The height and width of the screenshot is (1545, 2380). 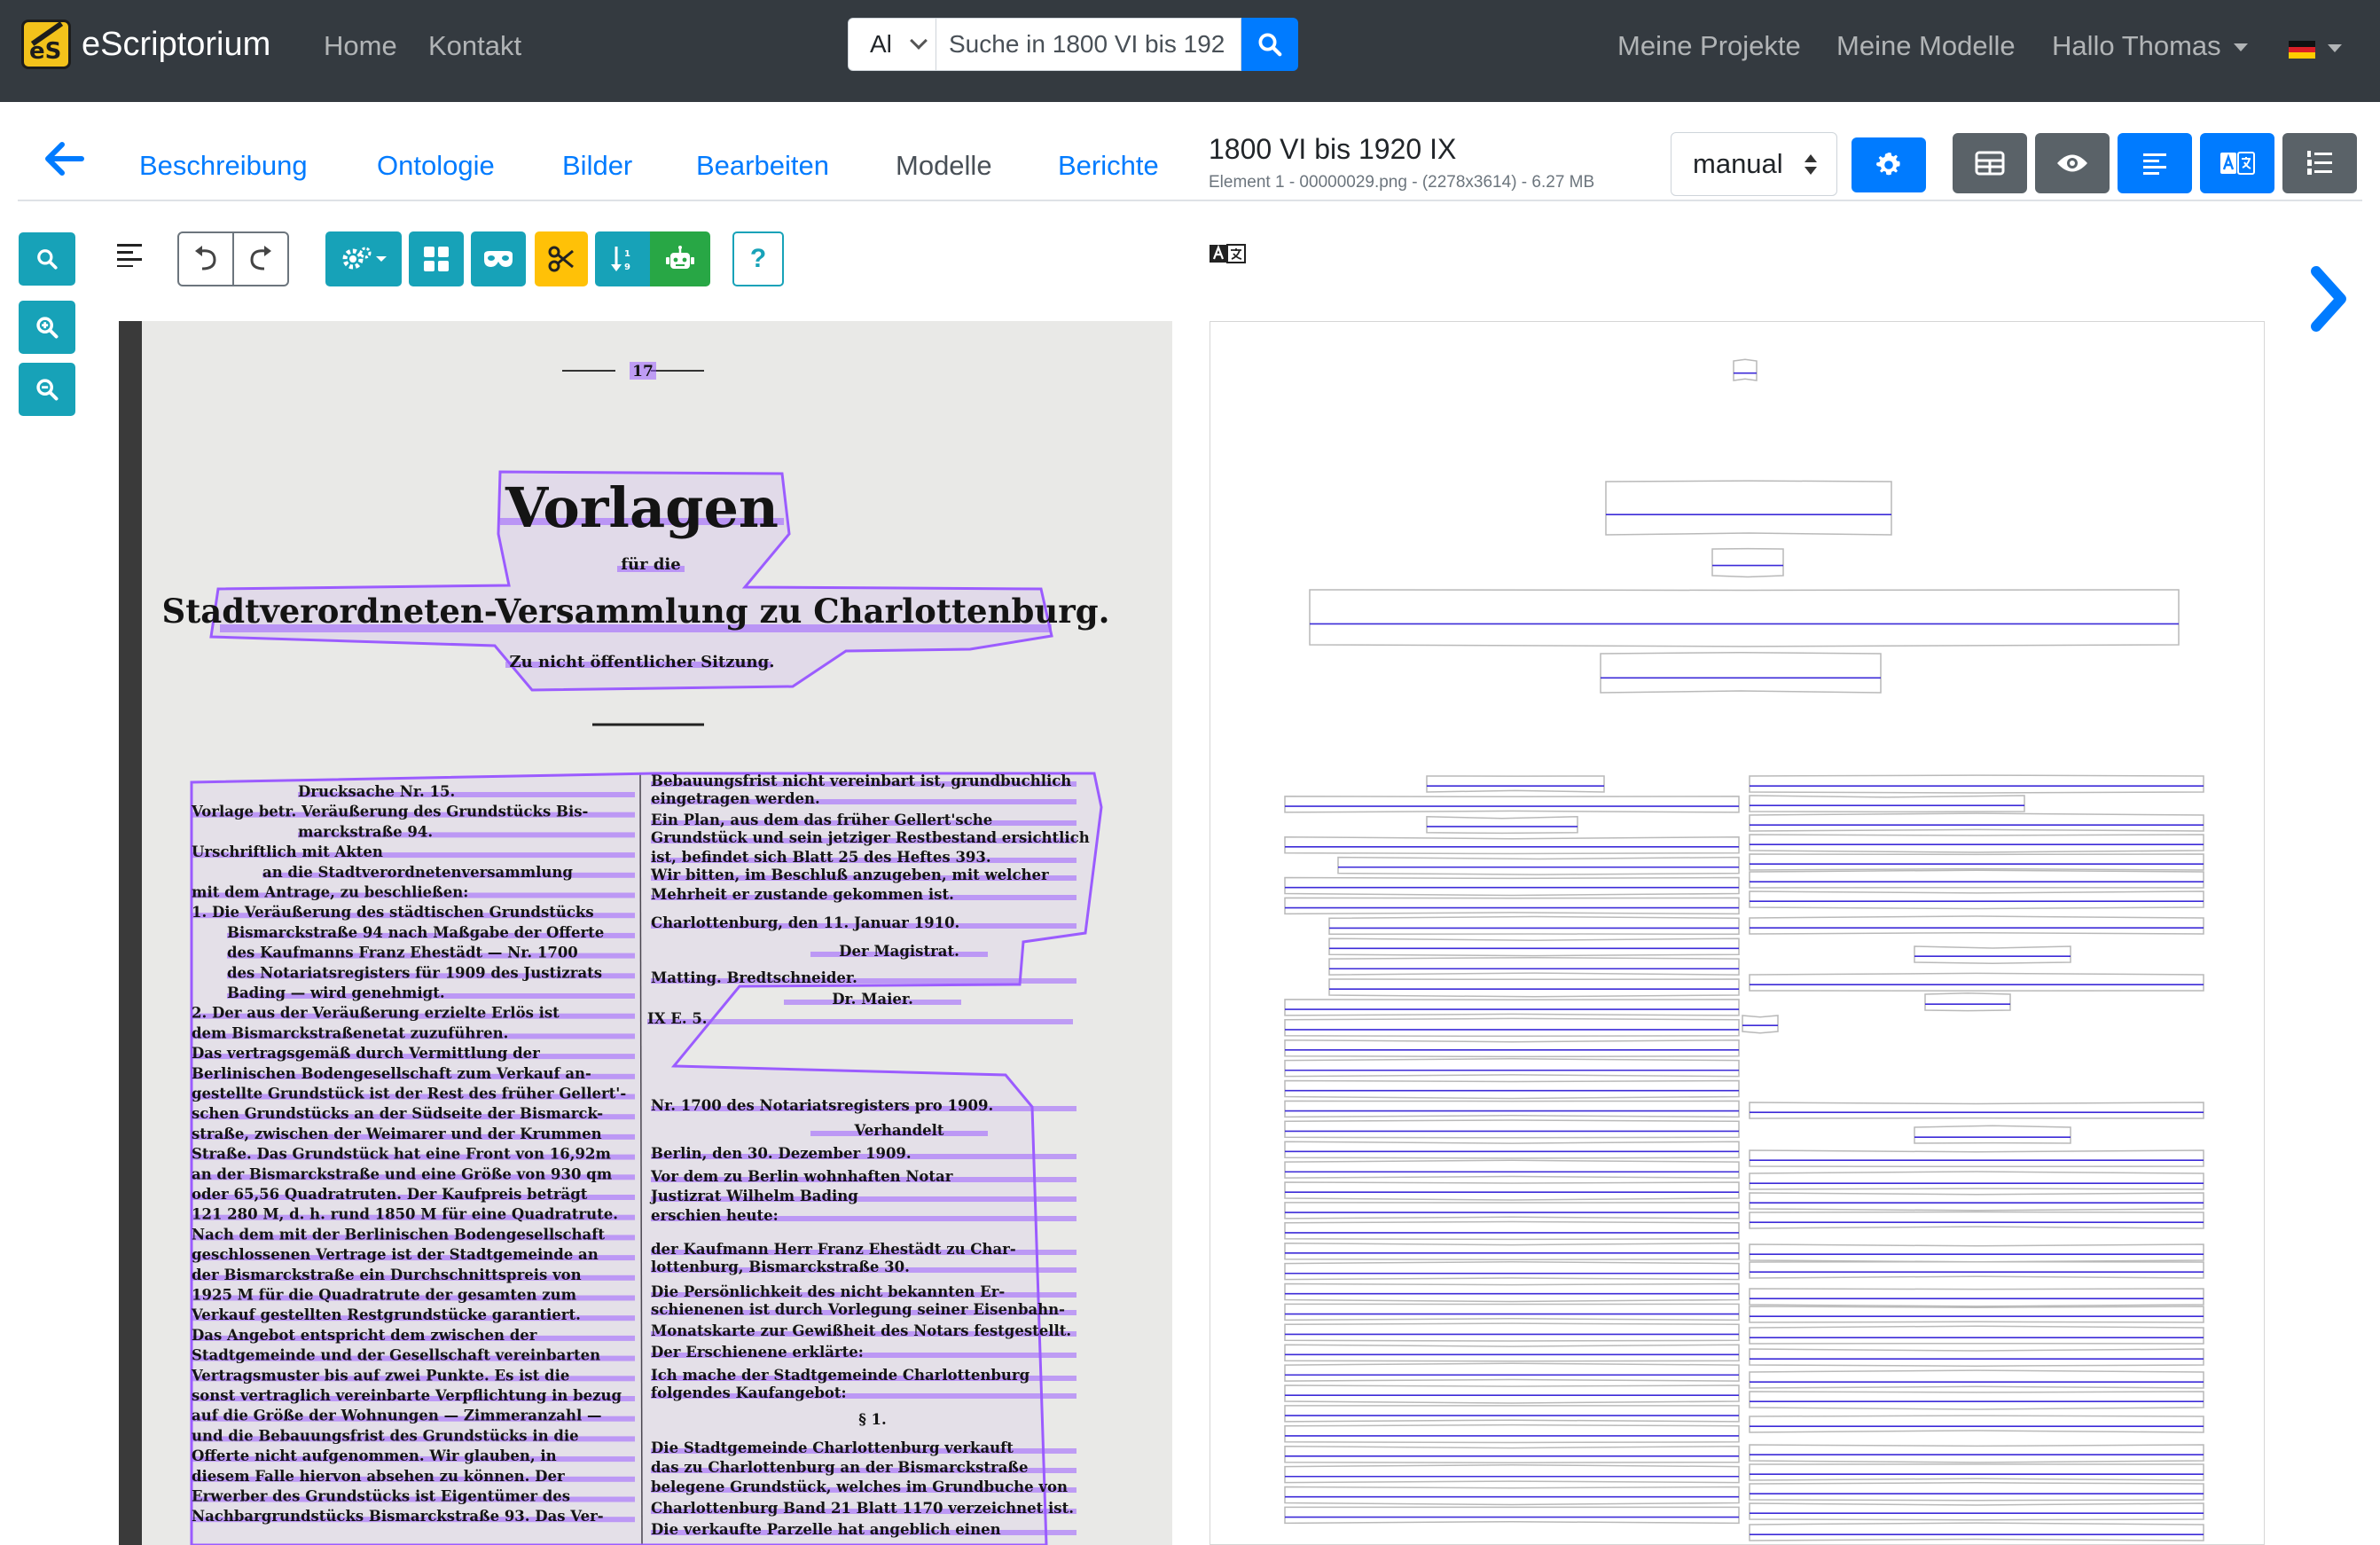 I want to click on transcription-line-subheading-small, so click(x=1747, y=562).